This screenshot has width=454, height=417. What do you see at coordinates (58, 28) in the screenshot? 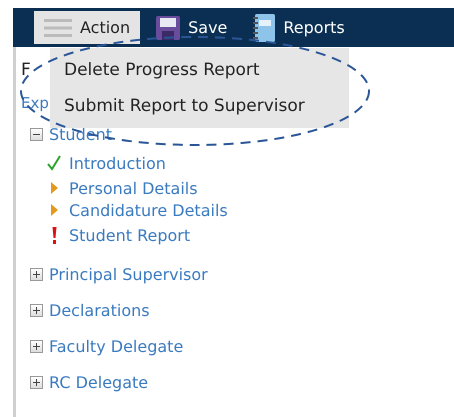
I see `menu-icon` at bounding box center [58, 28].